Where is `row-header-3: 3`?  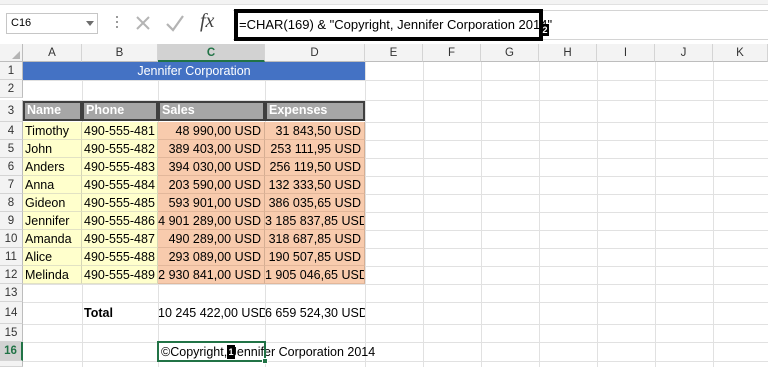
row-header-3: 3 is located at coordinates (11, 111).